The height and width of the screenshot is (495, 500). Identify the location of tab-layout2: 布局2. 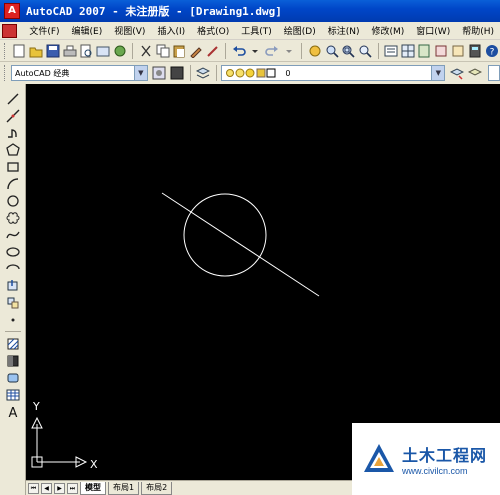
(157, 488).